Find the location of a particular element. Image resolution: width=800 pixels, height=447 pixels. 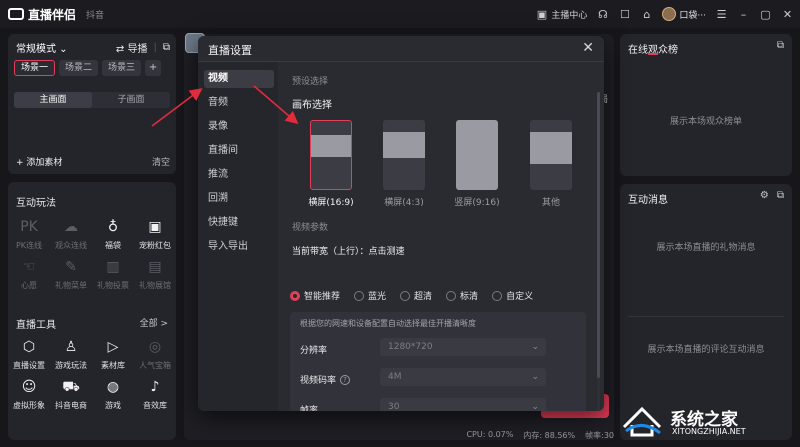

scene-tab-2: 场景二 is located at coordinates (79, 68).